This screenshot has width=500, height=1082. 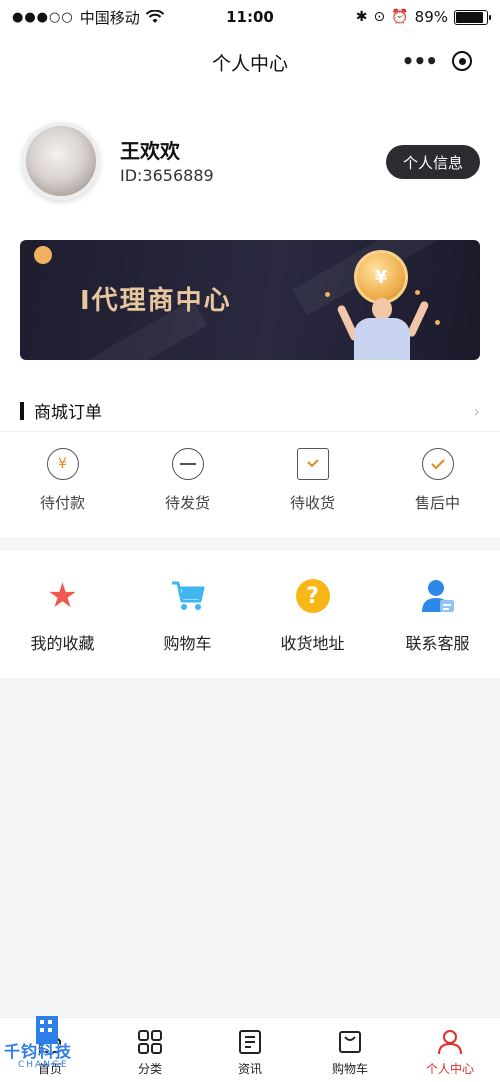 I want to click on more-dots-icon: •••, so click(x=420, y=61).